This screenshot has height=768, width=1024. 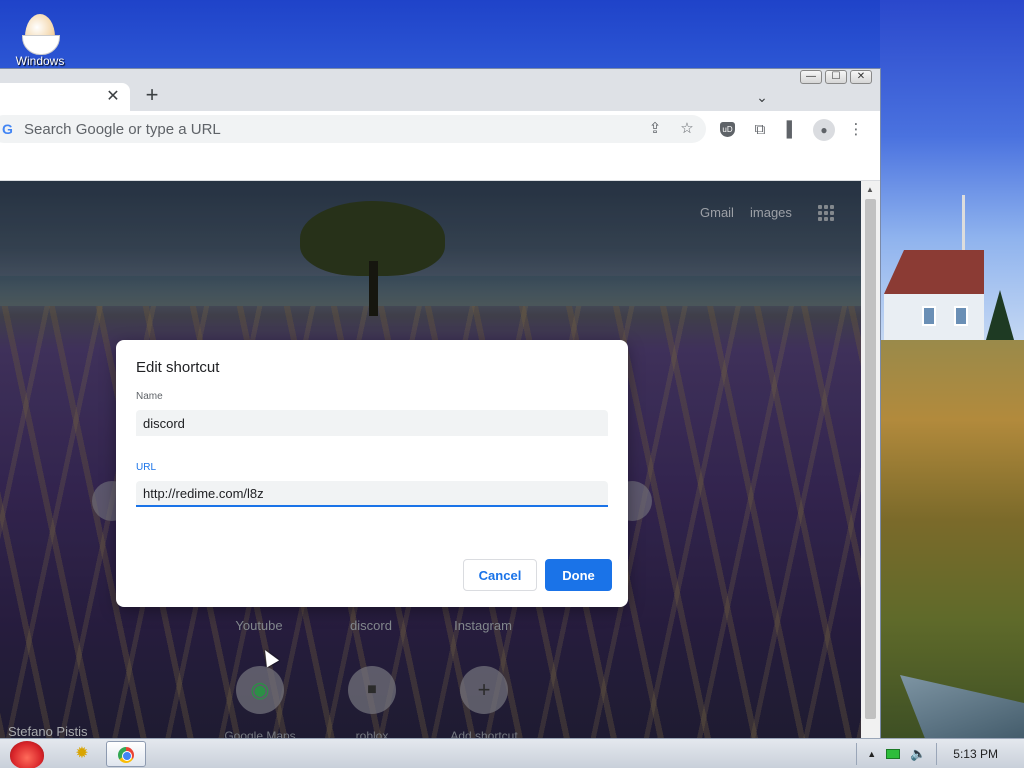 What do you see at coordinates (440, 95) in the screenshot?
I see `tab-strip: ✕ + ⌄` at bounding box center [440, 95].